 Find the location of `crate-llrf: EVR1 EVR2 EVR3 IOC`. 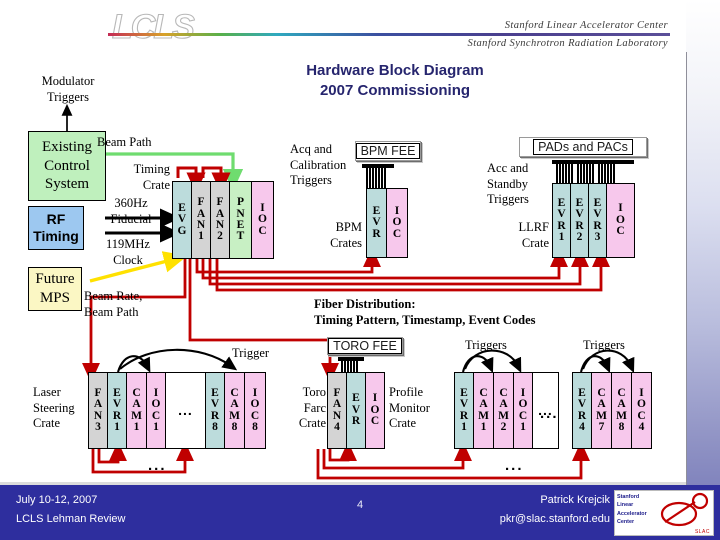

crate-llrf: EVR1 EVR2 EVR3 IOC is located at coordinates (593, 220).